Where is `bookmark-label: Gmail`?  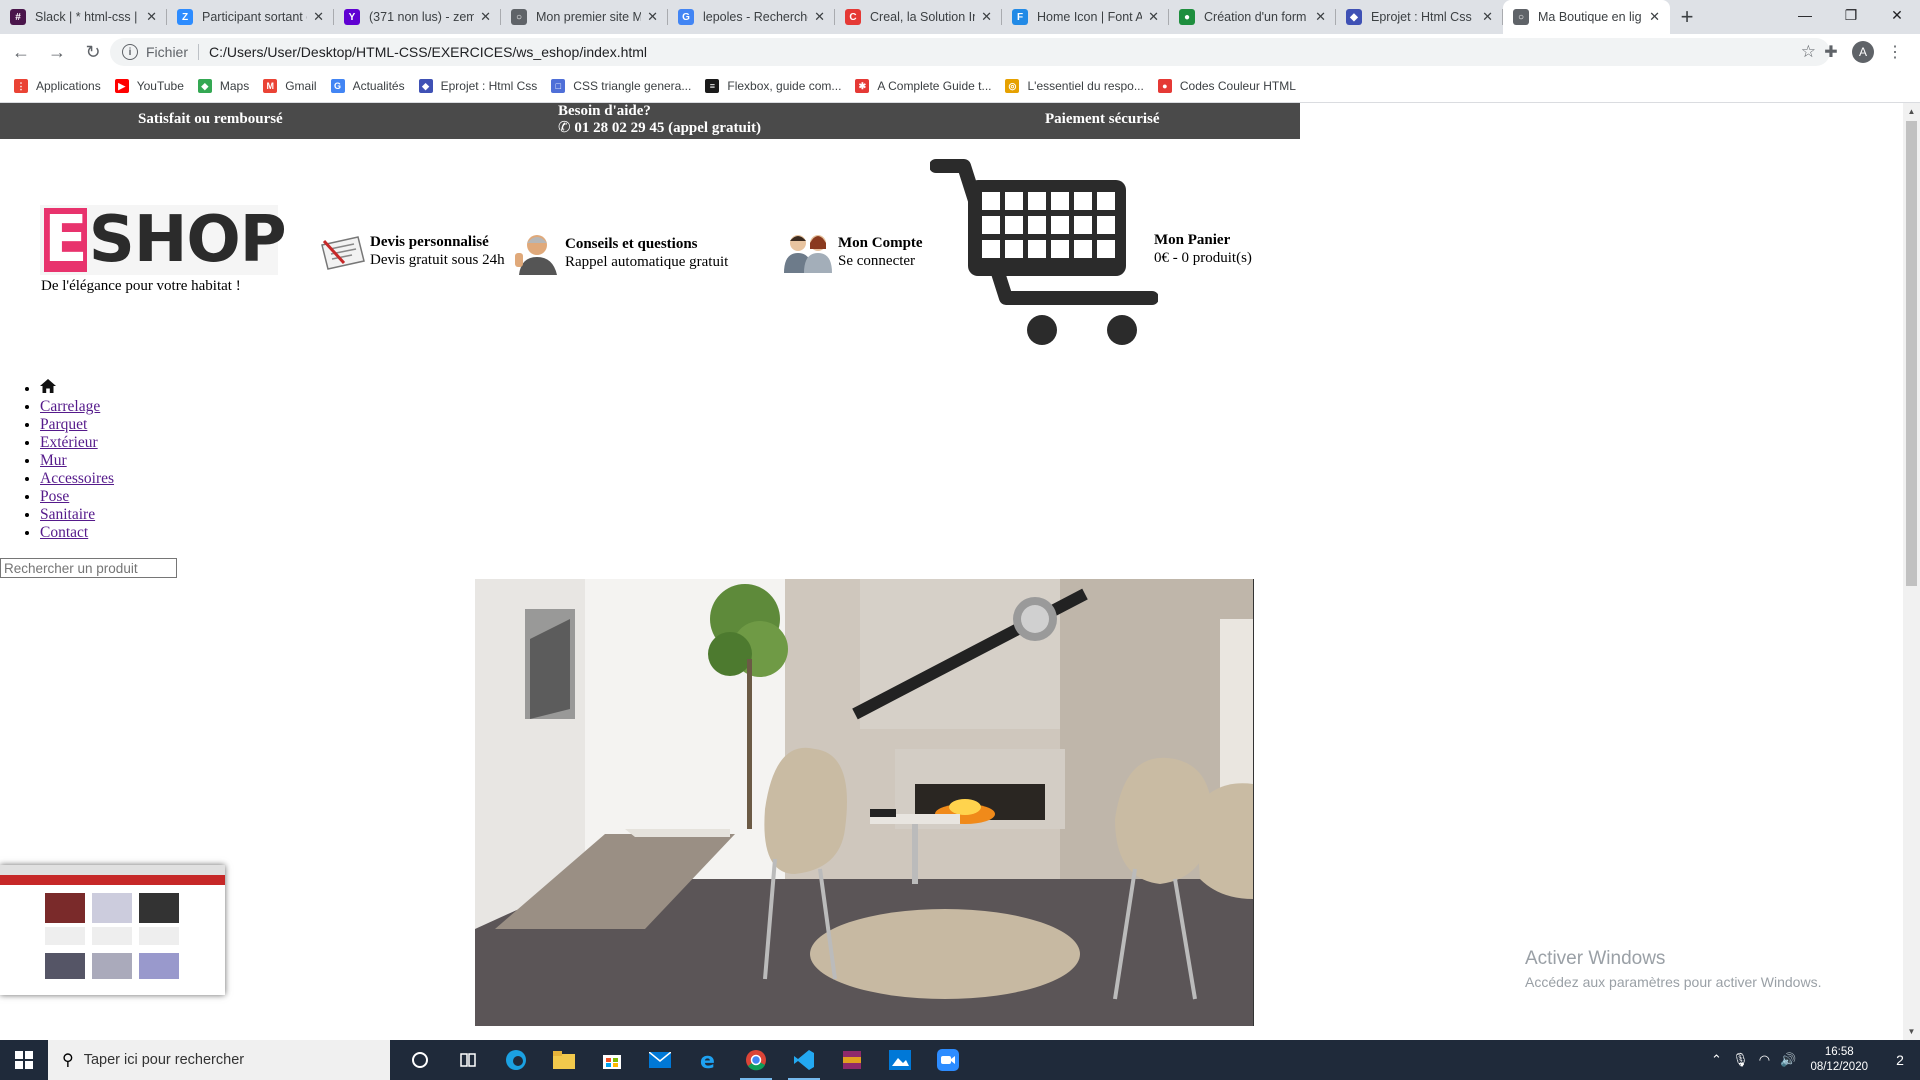 bookmark-label: Gmail is located at coordinates (301, 86).